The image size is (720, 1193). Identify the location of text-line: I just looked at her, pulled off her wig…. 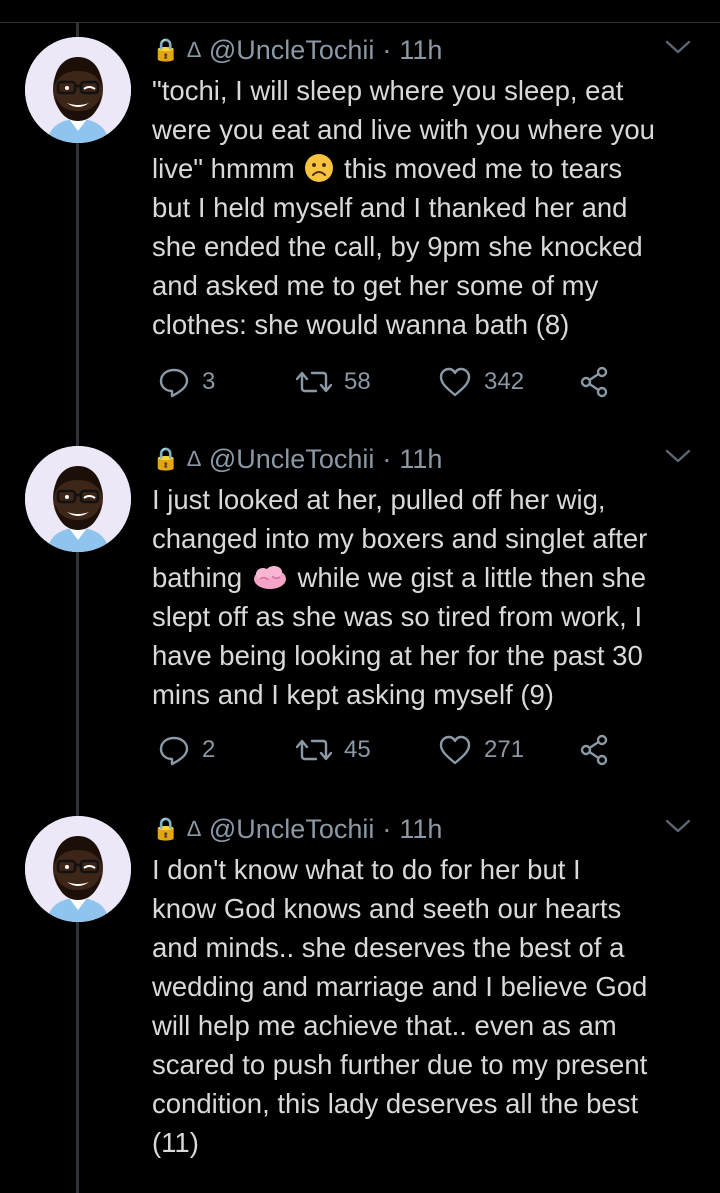
(379, 499).